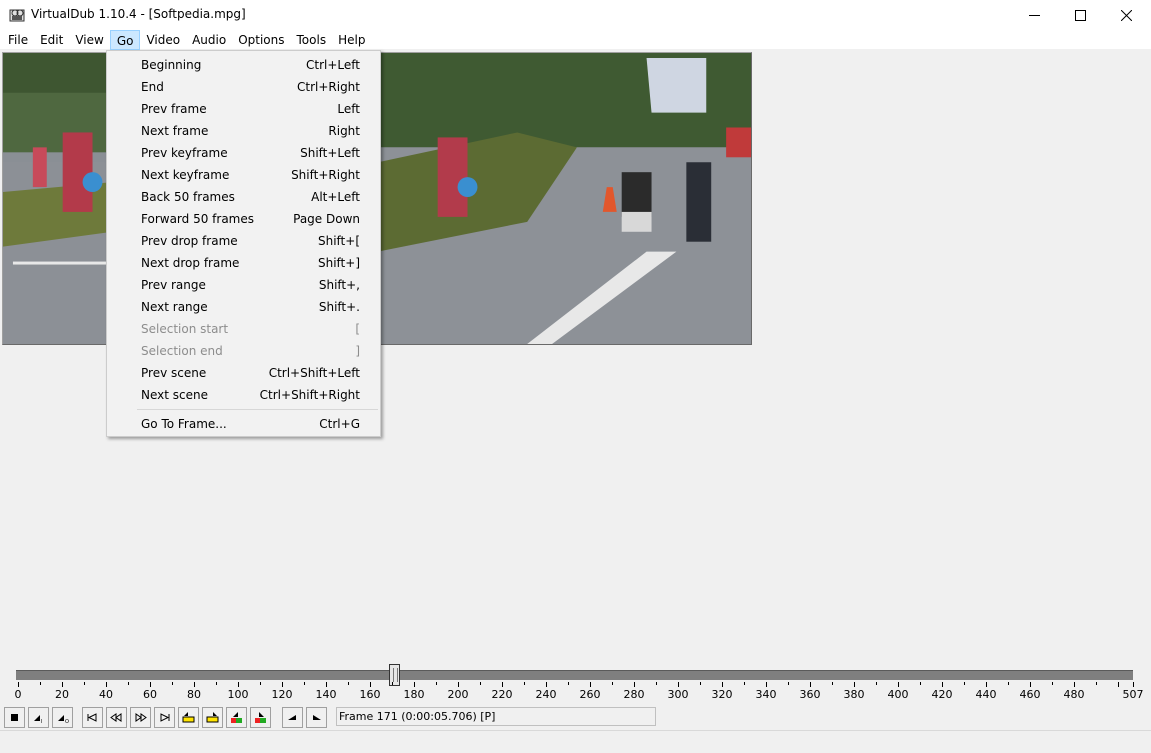 The width and height of the screenshot is (1151, 753). Describe the element at coordinates (312, 40) in the screenshot. I see `menu-tools: Tools` at that location.